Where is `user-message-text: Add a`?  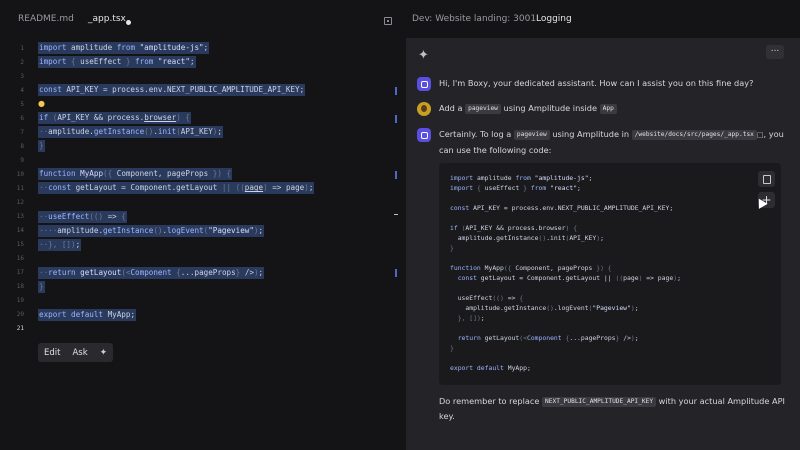
user-message-text: Add a is located at coordinates (451, 108).